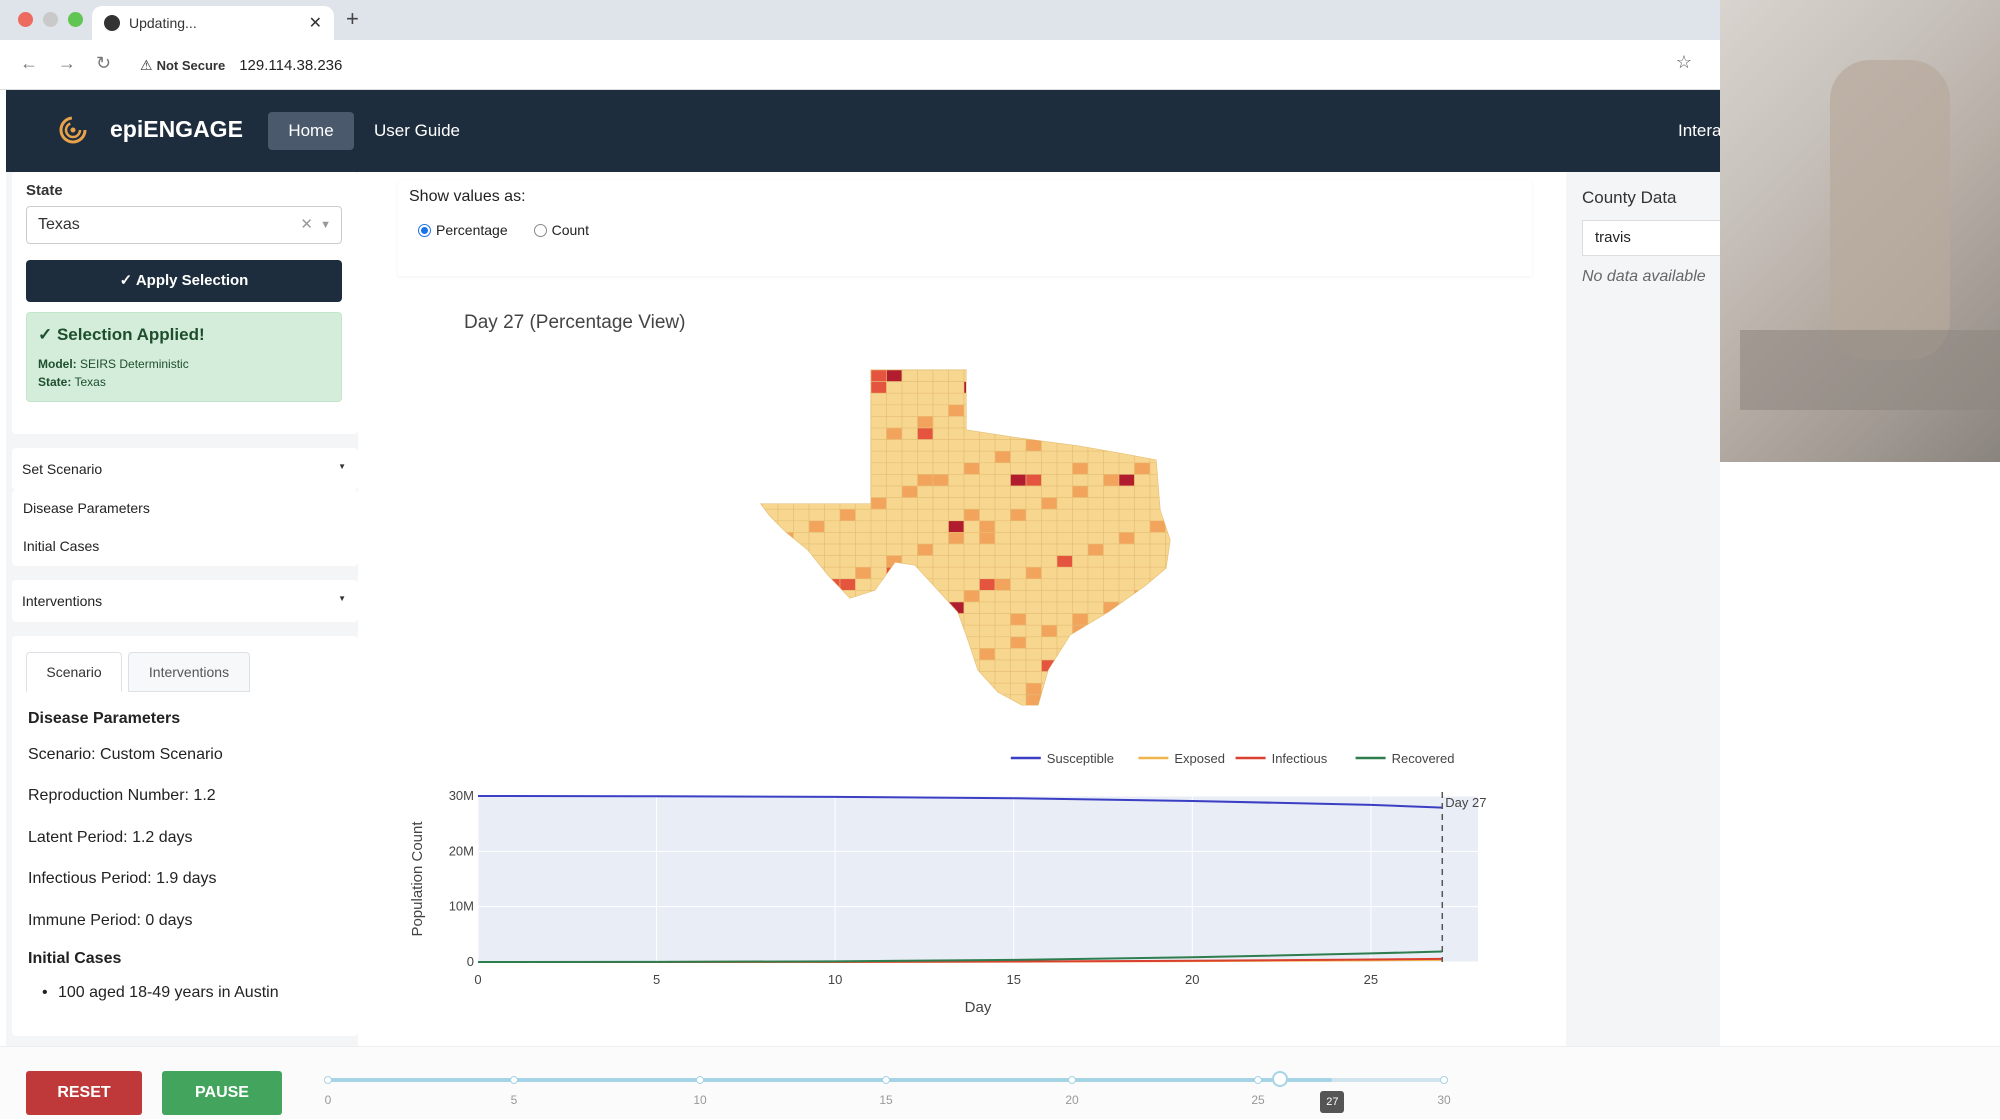 The image size is (2000, 1120). What do you see at coordinates (84, 1093) in the screenshot?
I see `reset-button: RESET` at bounding box center [84, 1093].